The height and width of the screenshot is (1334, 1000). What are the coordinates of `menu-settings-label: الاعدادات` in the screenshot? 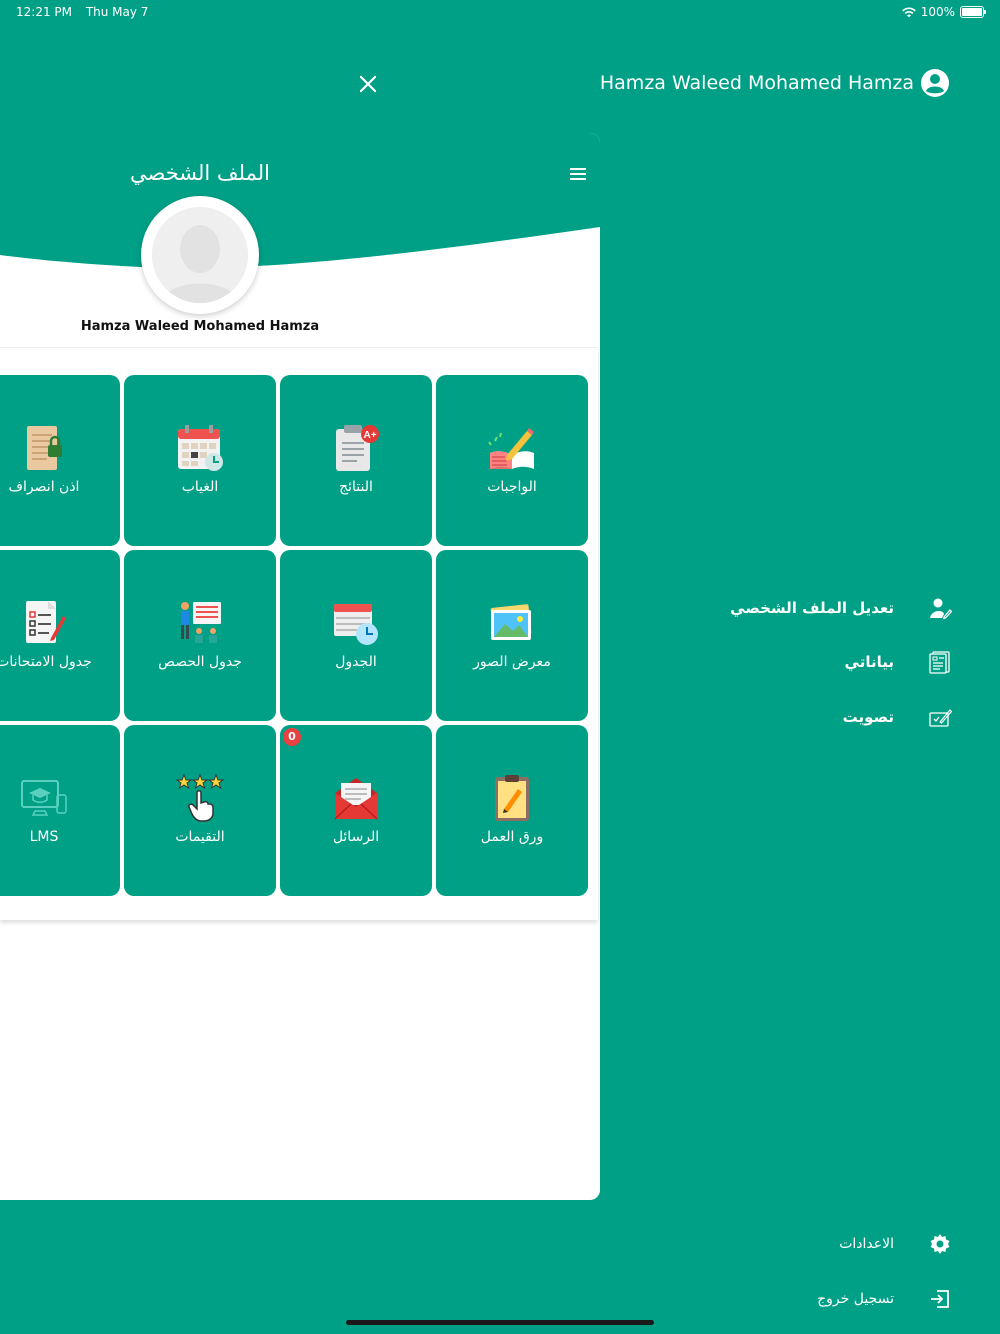 It's located at (866, 1244).